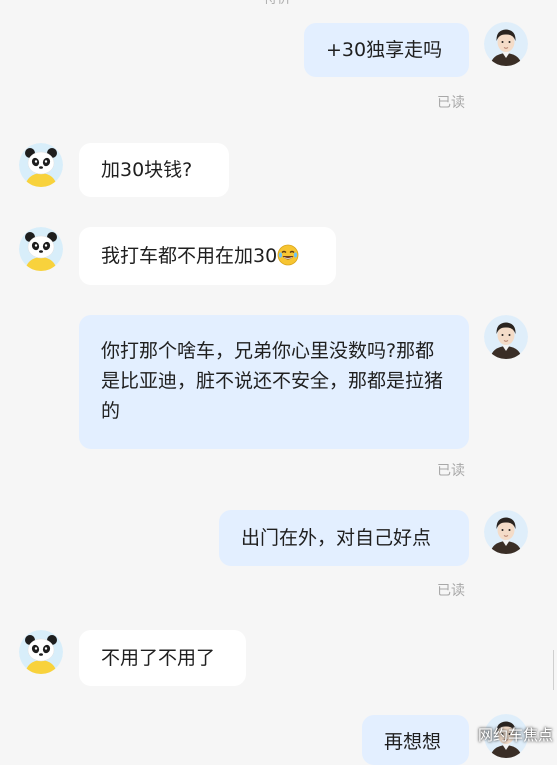  I want to click on laughing-tears-emoji-icon, so click(288, 255).